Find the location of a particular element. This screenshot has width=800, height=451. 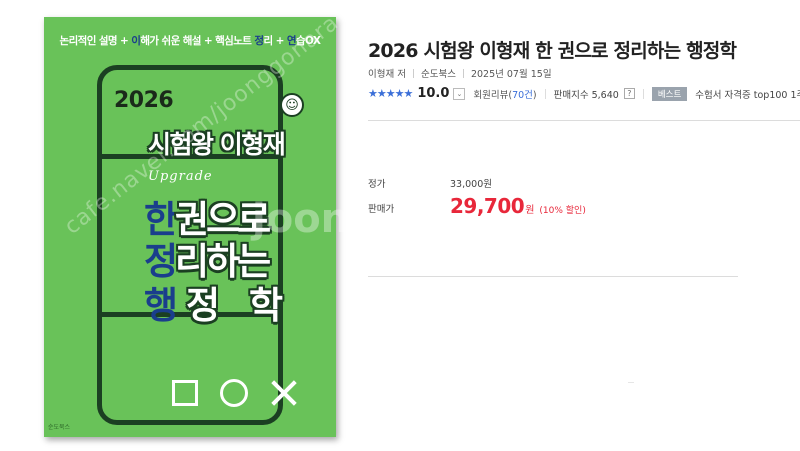

cover-upgrade-label: Upgrade is located at coordinates (180, 176).